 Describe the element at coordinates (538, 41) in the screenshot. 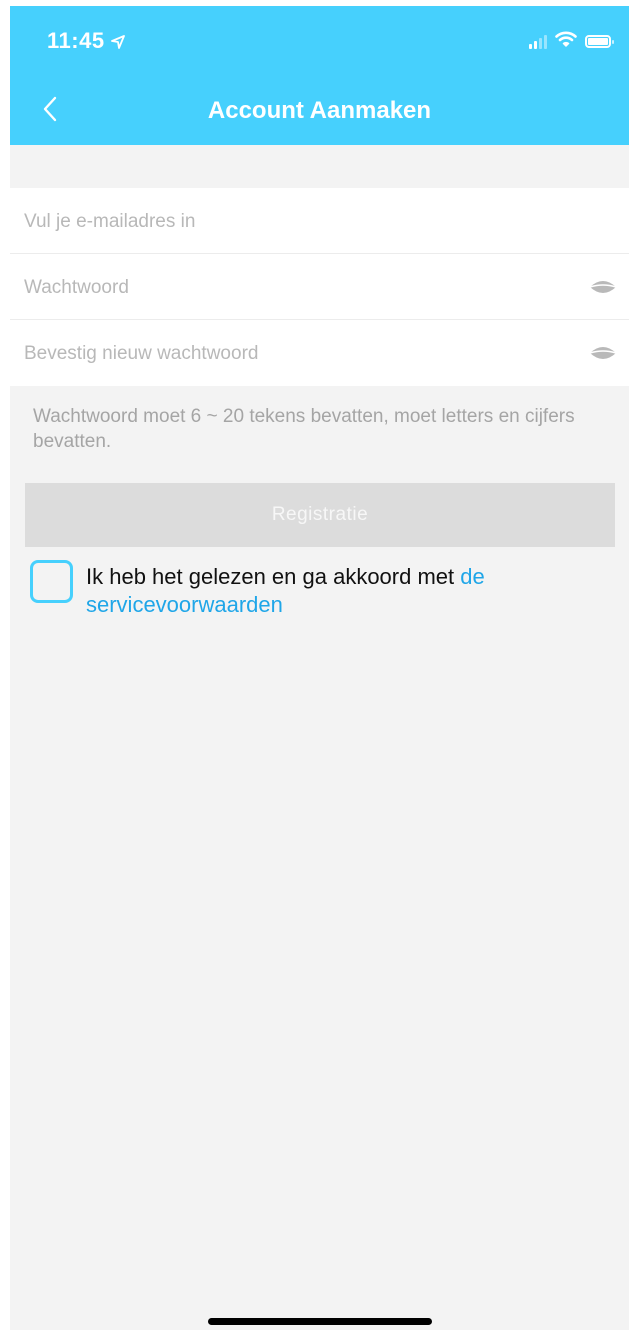

I see `cellular-signal-icon` at that location.